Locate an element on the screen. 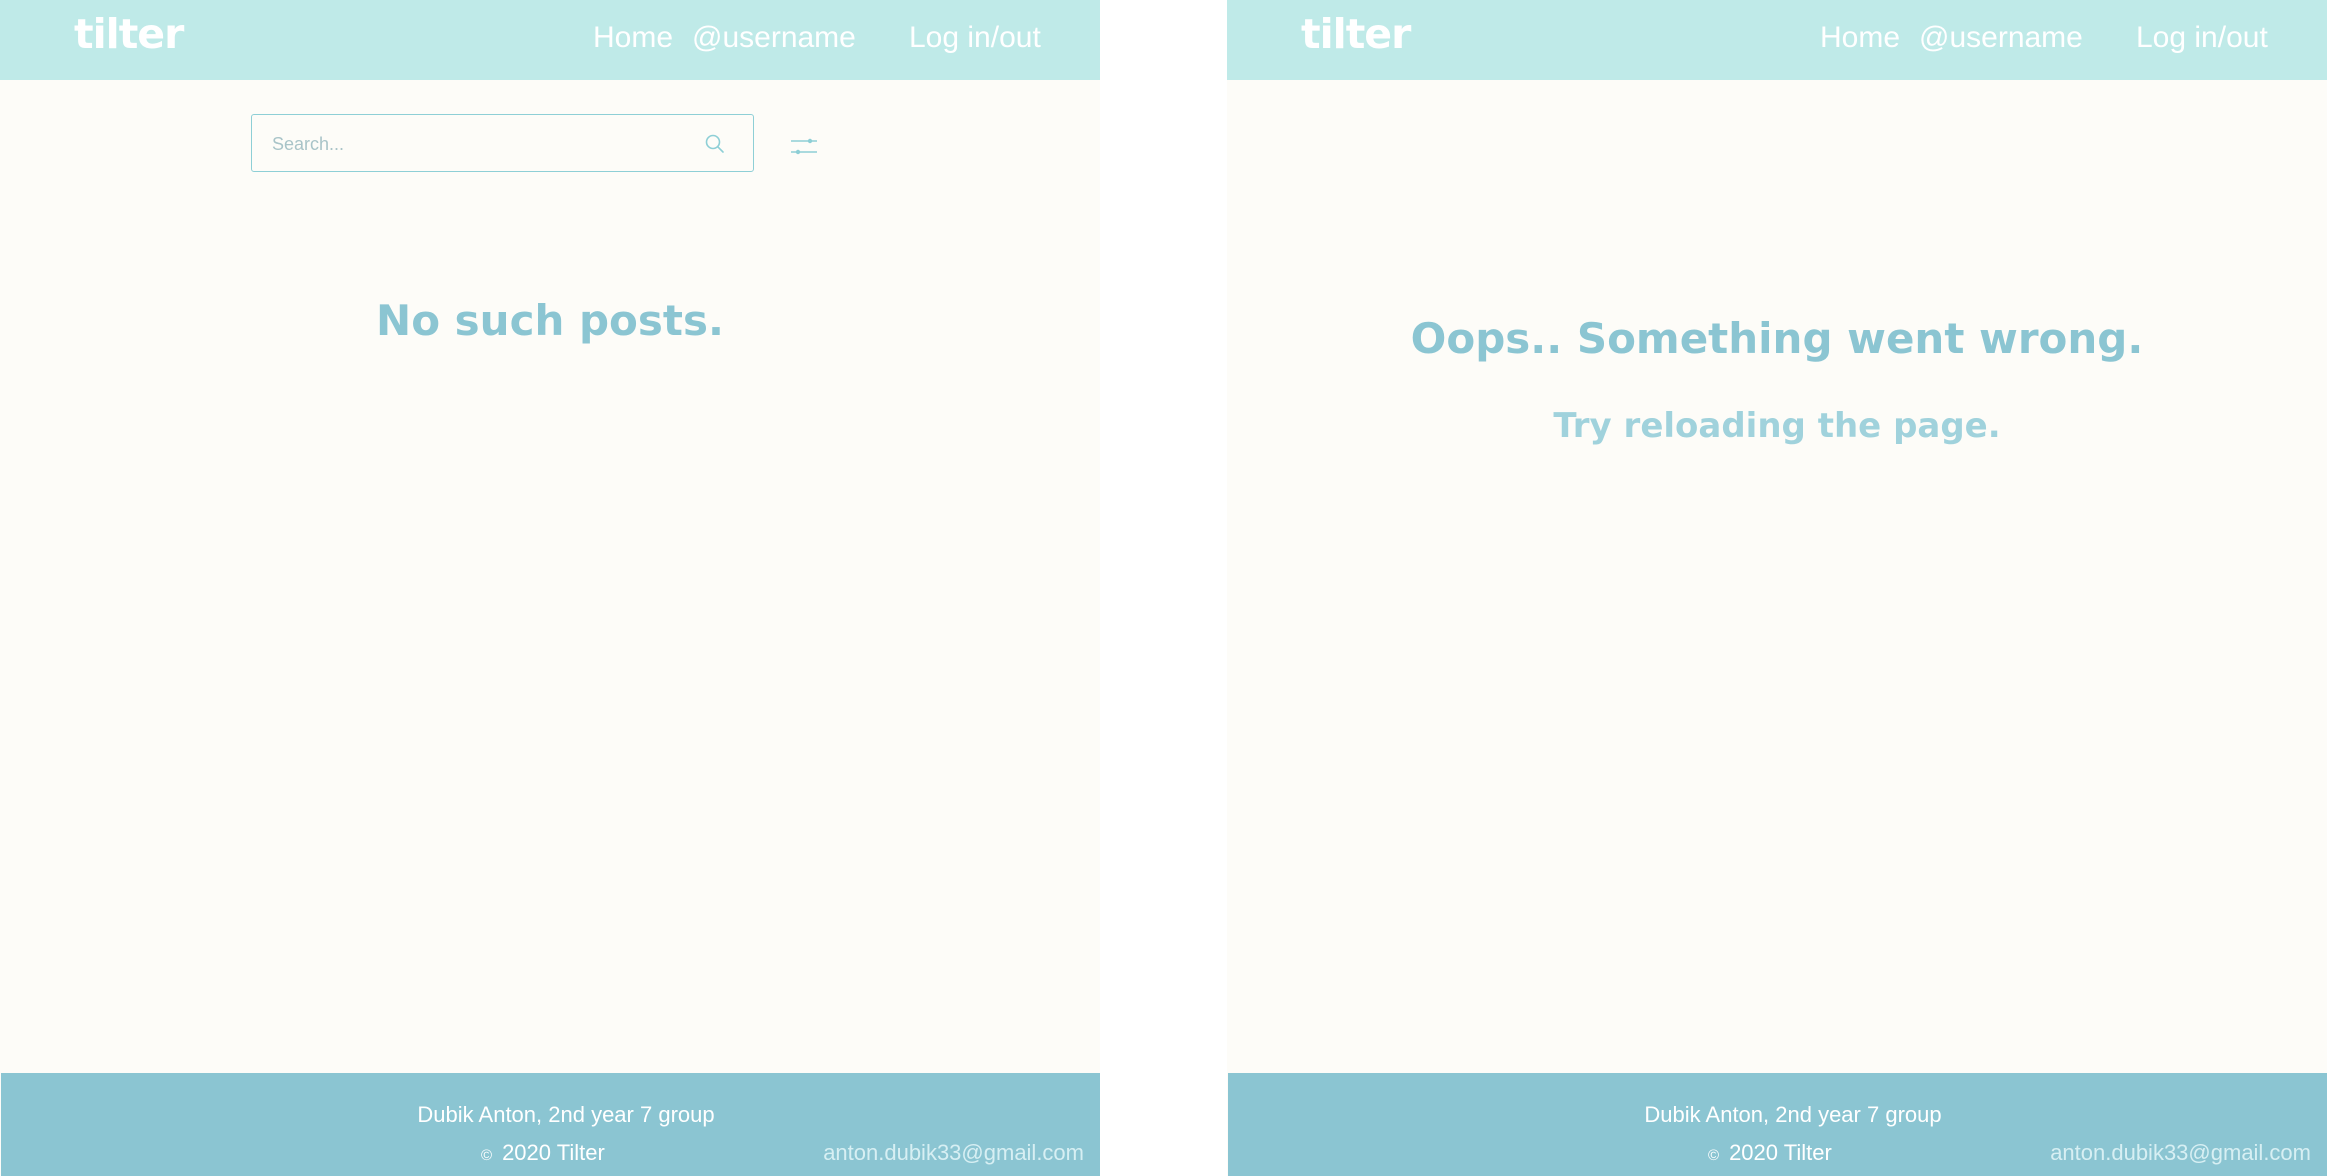 The image size is (2328, 1176). error-title: Oops.. Something went wrong. is located at coordinates (1777, 338).